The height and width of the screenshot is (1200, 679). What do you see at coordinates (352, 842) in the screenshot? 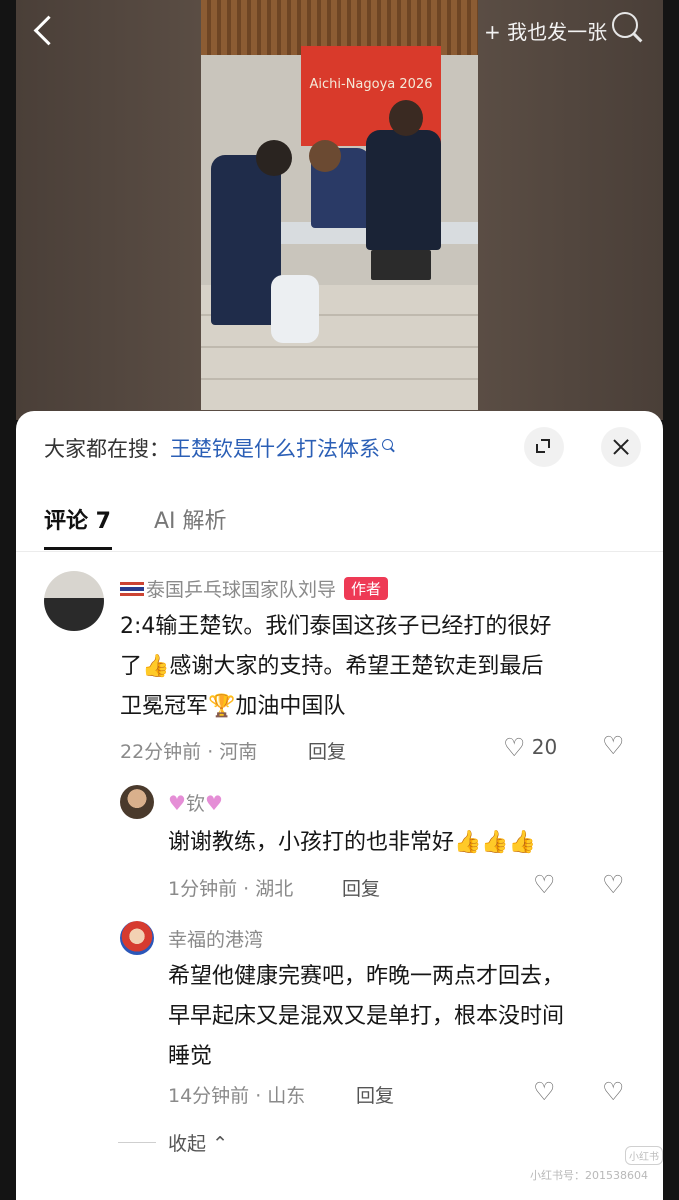
I see `reply-text: 谢谢教练，小孩打的也非常好👍👍👍` at bounding box center [352, 842].